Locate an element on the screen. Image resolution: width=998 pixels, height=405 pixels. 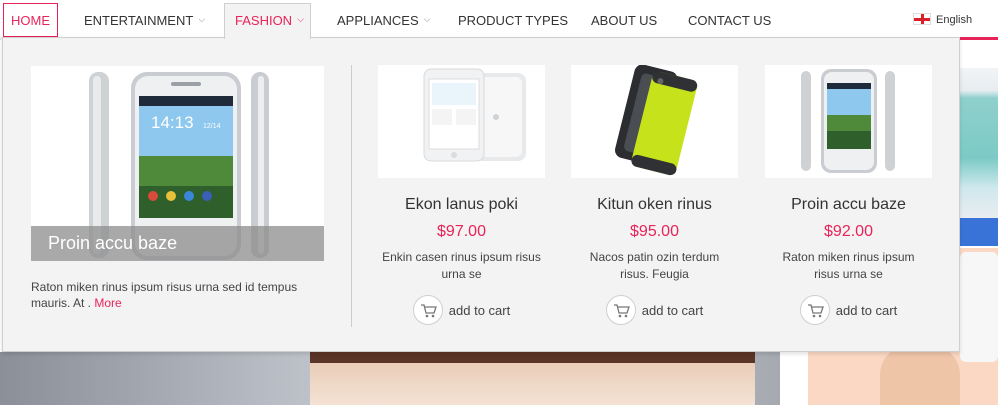
nav-item-home: HOME is located at coordinates (30, 20).